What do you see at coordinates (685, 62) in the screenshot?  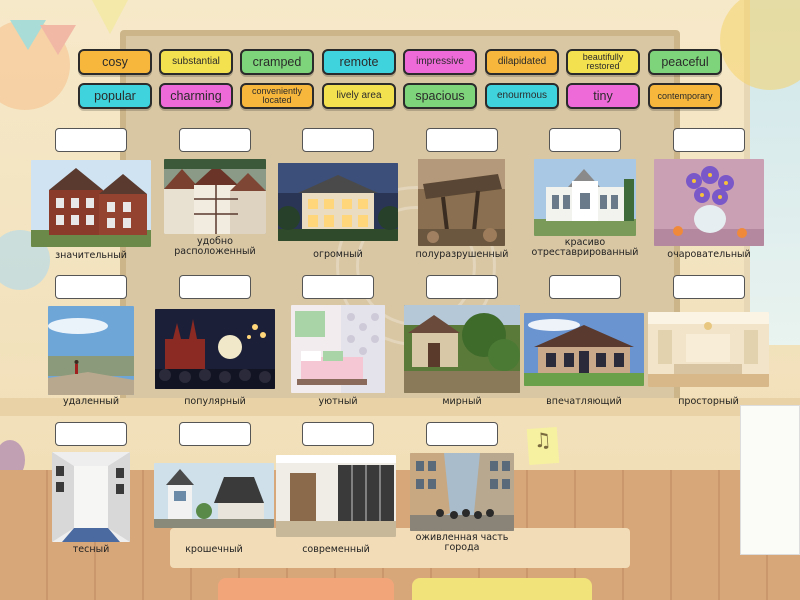 I see `word-tile: peaceful` at bounding box center [685, 62].